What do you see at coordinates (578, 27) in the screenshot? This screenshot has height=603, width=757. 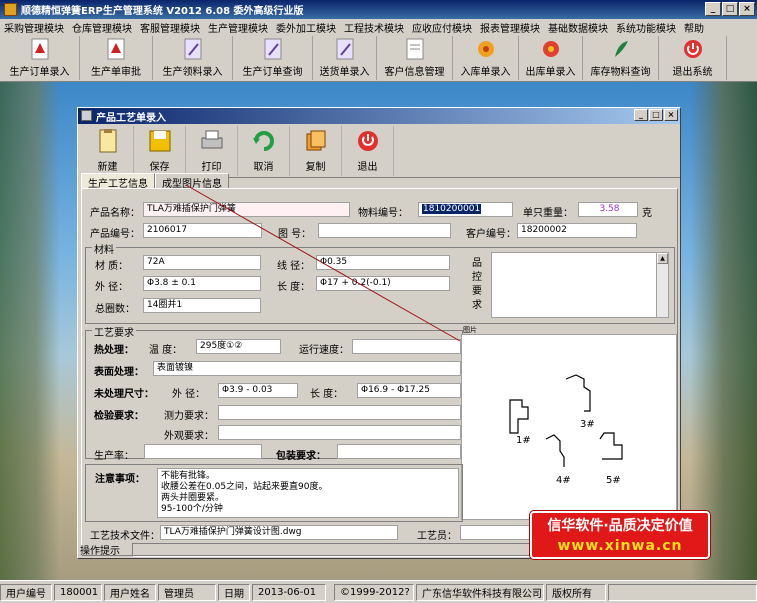 I see `menu-basedata: 基础数据模块` at bounding box center [578, 27].